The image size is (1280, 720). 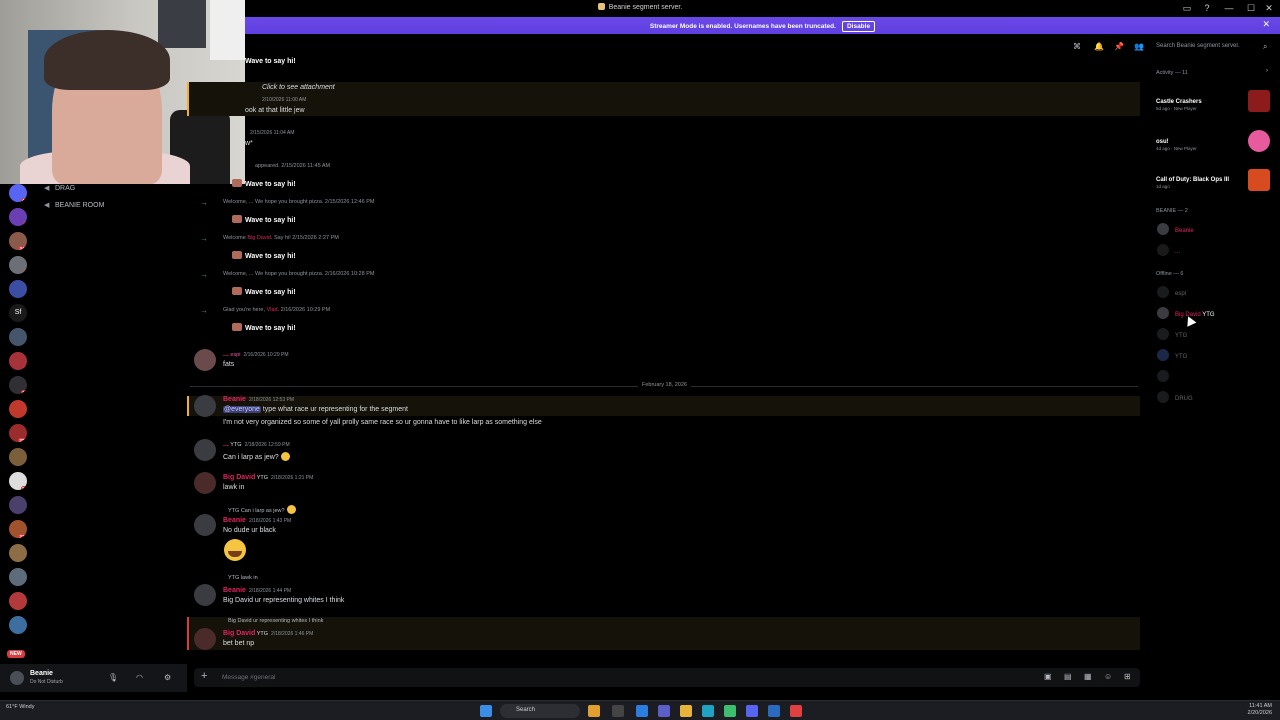 What do you see at coordinates (1187, 8) in the screenshot?
I see `inbox-icon: ▭` at bounding box center [1187, 8].